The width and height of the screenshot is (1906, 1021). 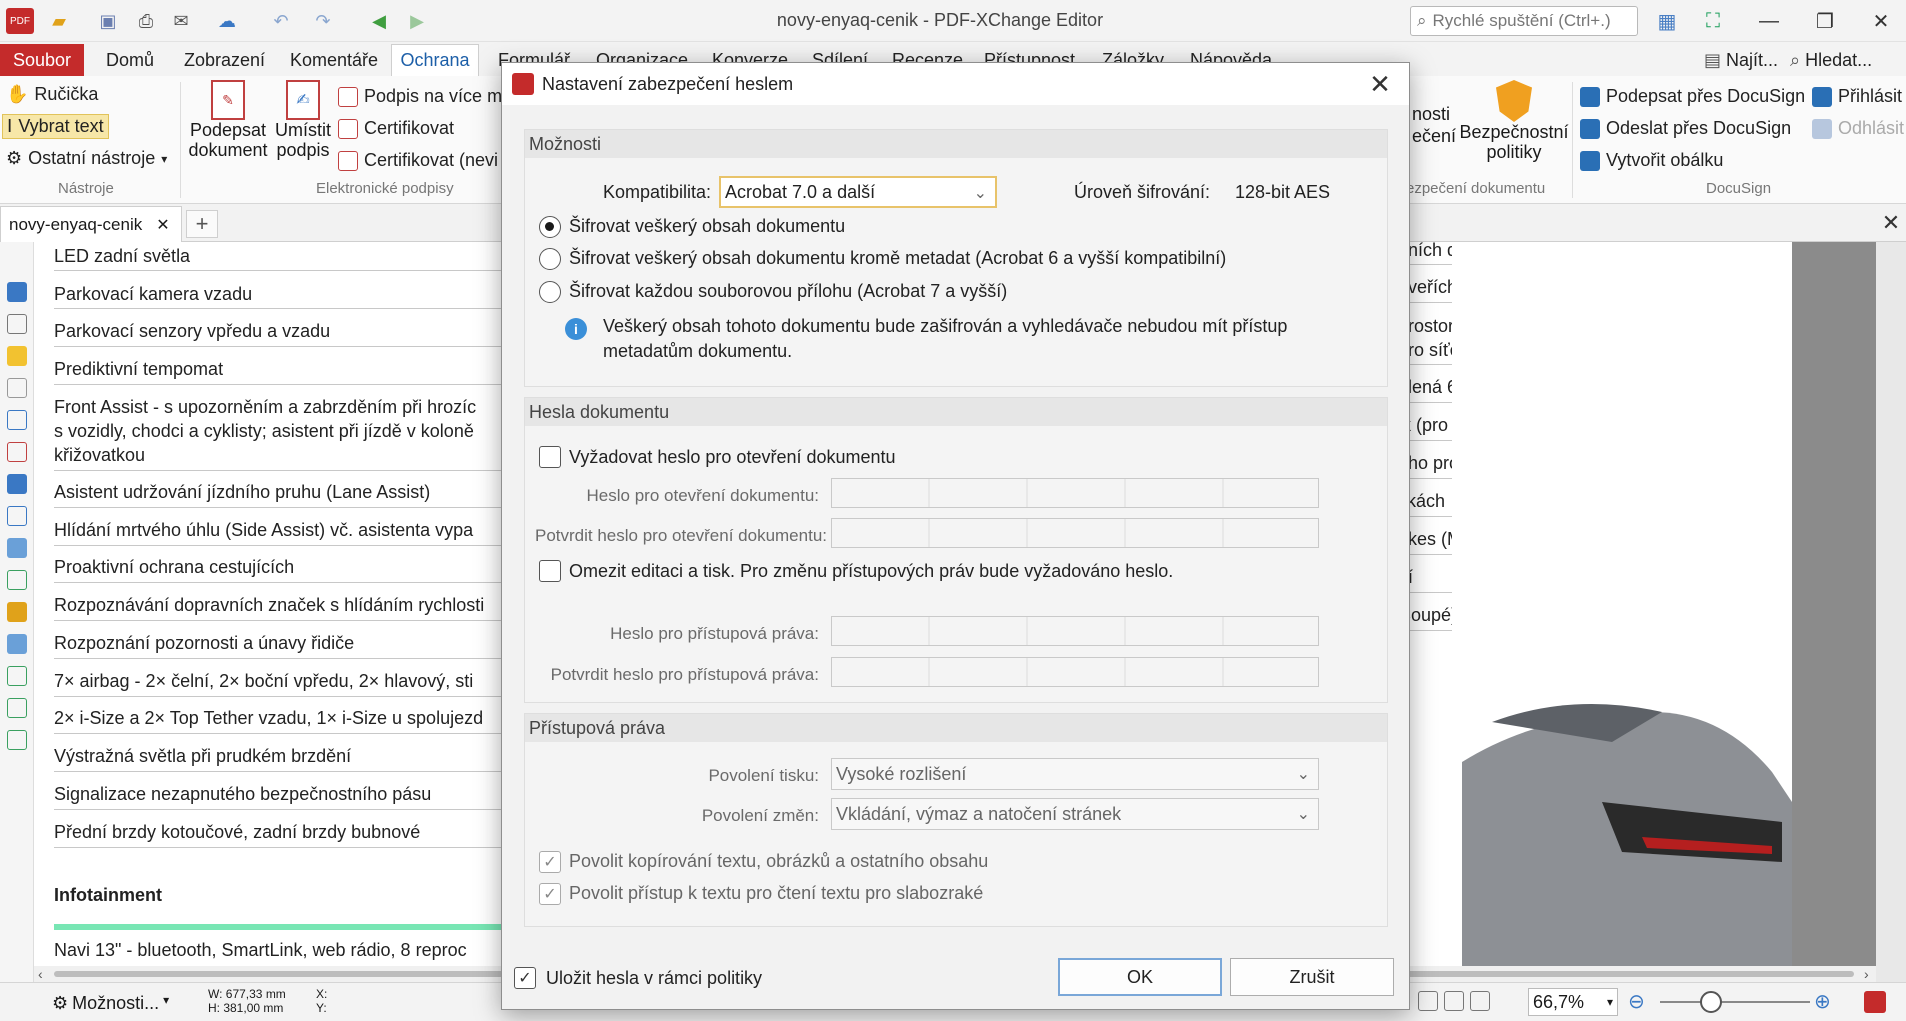 I want to click on sign-document-button: ✎ Podepsat dokument, so click(x=228, y=120).